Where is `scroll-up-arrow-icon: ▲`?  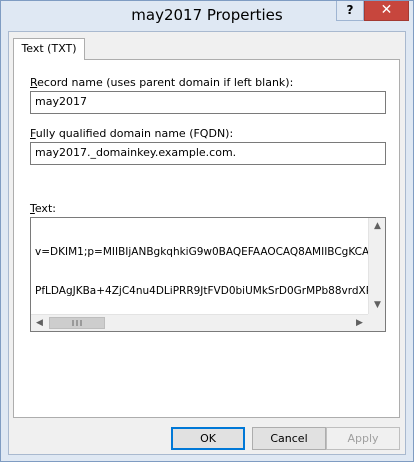
scroll-up-arrow-icon: ▲ is located at coordinates (377, 226).